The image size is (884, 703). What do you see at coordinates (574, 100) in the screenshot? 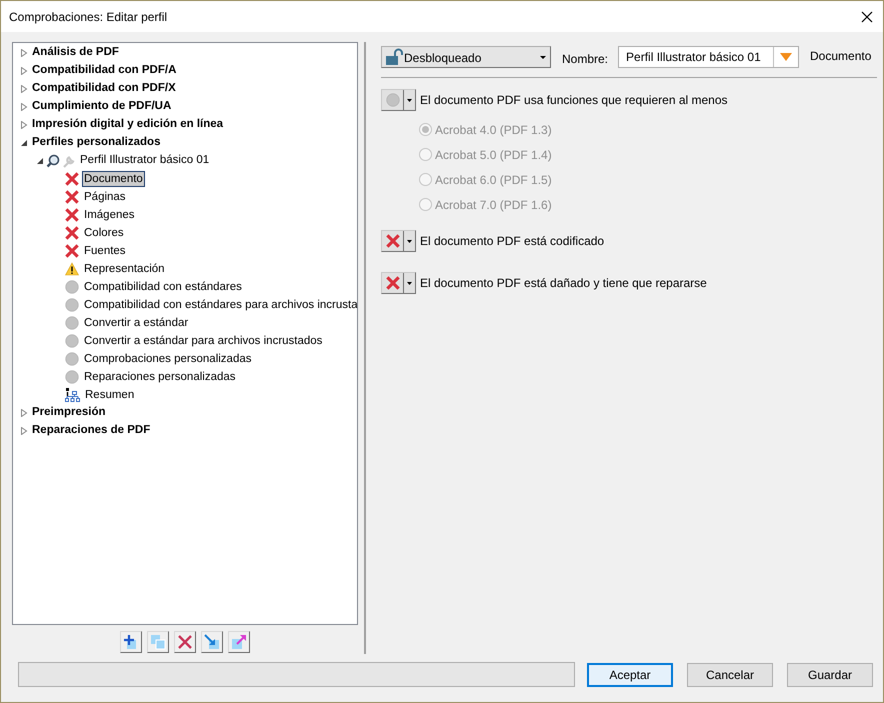
I see `check-label: El documento PDF usa funciones que requieren al menos` at bounding box center [574, 100].